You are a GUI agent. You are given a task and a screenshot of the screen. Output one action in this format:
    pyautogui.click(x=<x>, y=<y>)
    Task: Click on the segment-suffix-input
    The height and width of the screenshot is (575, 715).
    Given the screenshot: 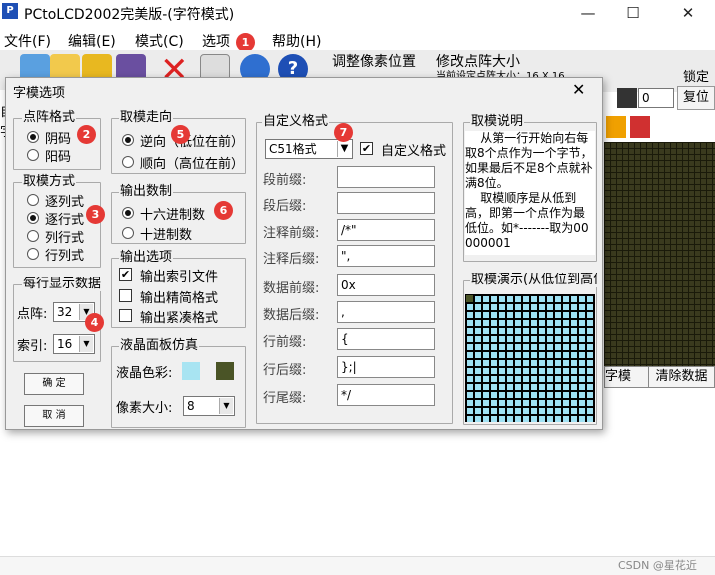 What is the action you would take?
    pyautogui.click(x=386, y=203)
    